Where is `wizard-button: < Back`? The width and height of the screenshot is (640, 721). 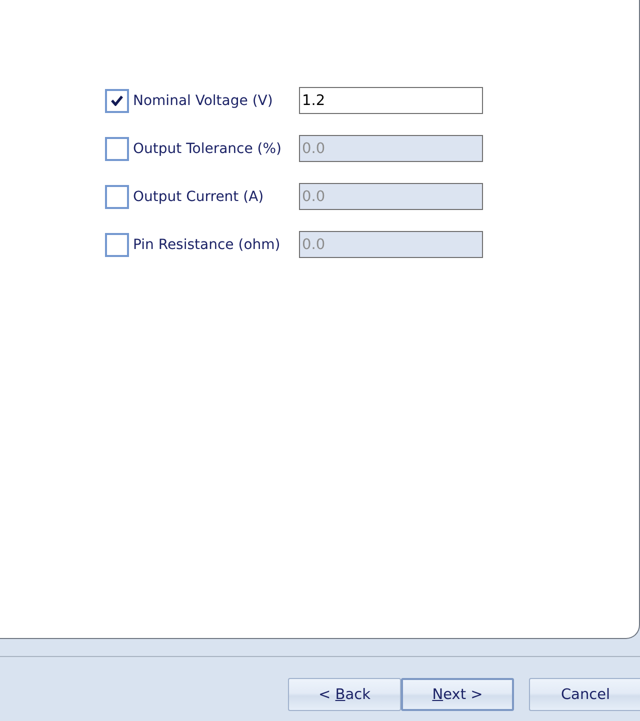 wizard-button: < Back is located at coordinates (344, 694).